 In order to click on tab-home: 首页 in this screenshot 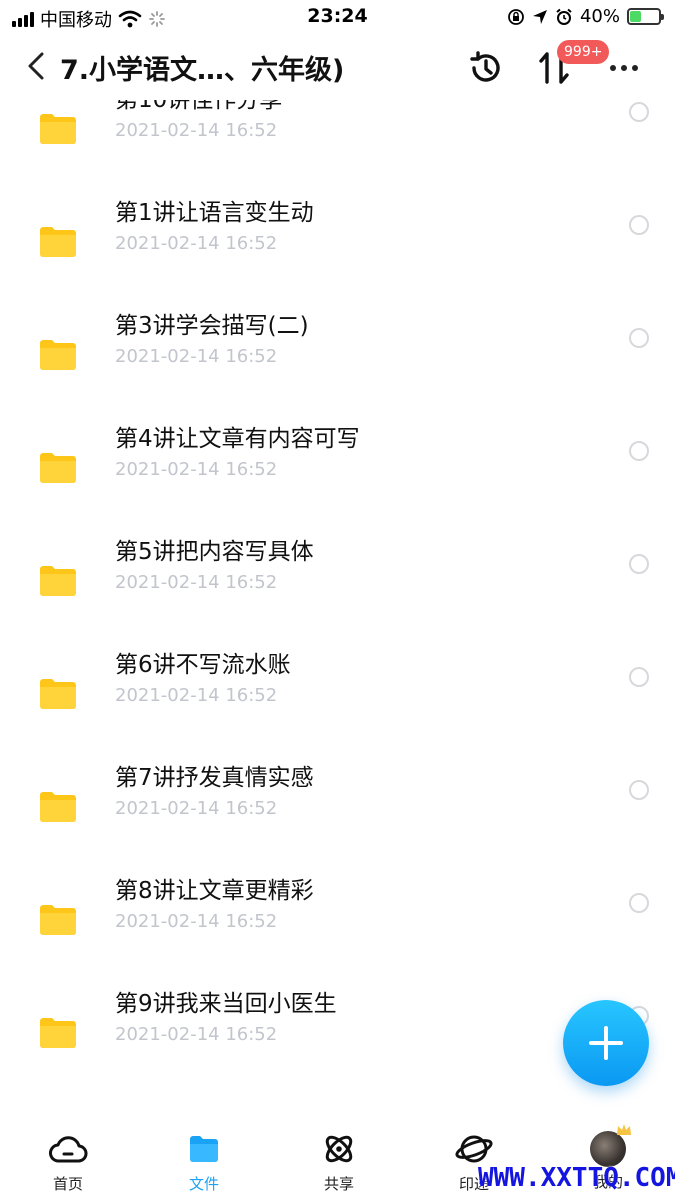, I will do `click(68, 1164)`.